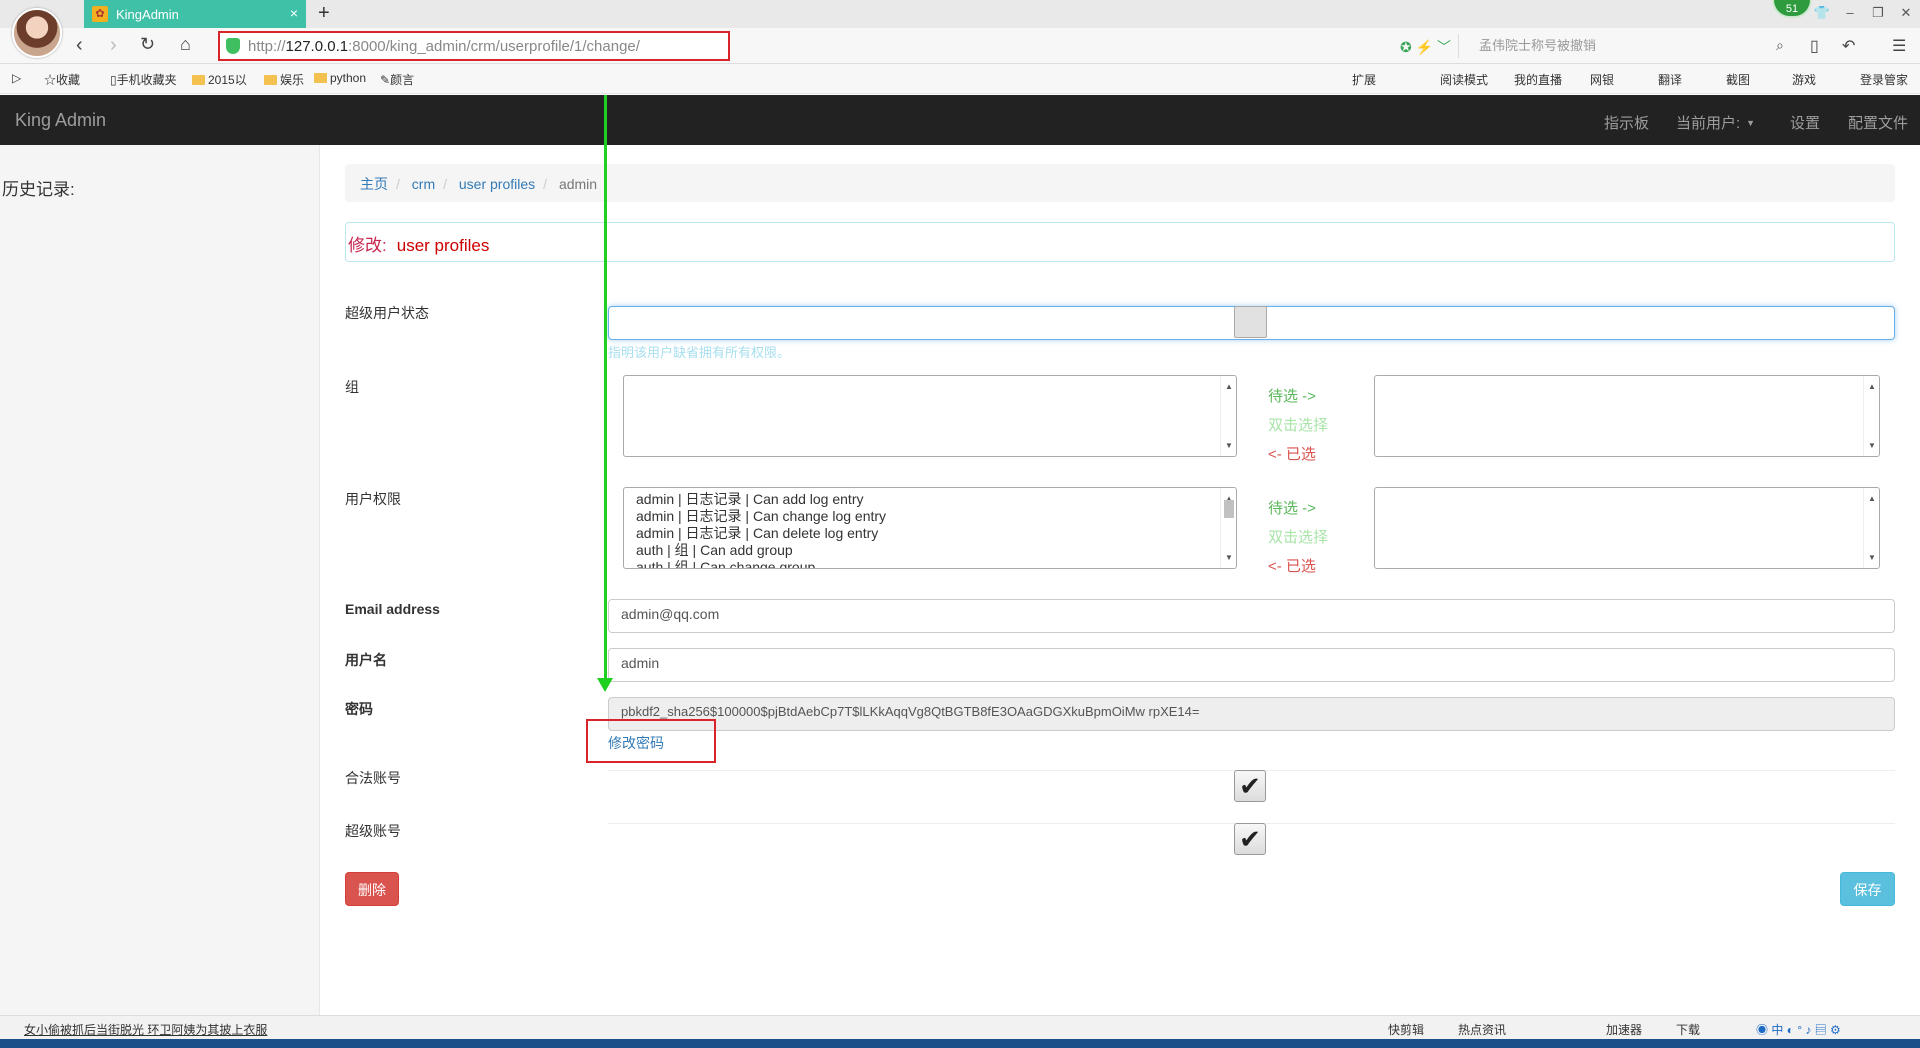 Image resolution: width=1920 pixels, height=1048 pixels. I want to click on toolbar-login-manager: 登录管家, so click(1884, 79).